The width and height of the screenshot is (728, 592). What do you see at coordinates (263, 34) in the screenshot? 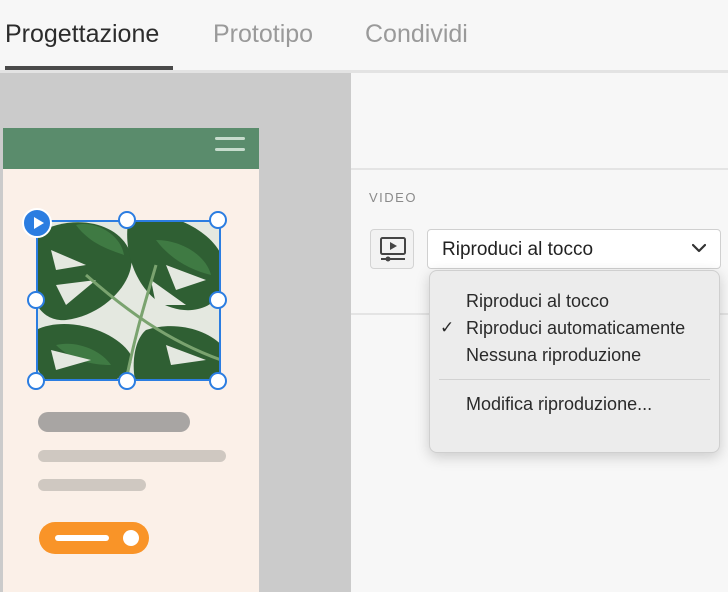
I see `tab-prototipo: Prototipo` at bounding box center [263, 34].